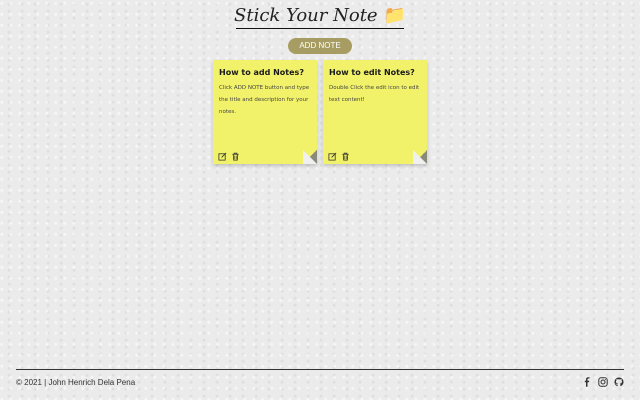 Image resolution: width=640 pixels, height=400 pixels. What do you see at coordinates (619, 382) in the screenshot?
I see `github-icon` at bounding box center [619, 382].